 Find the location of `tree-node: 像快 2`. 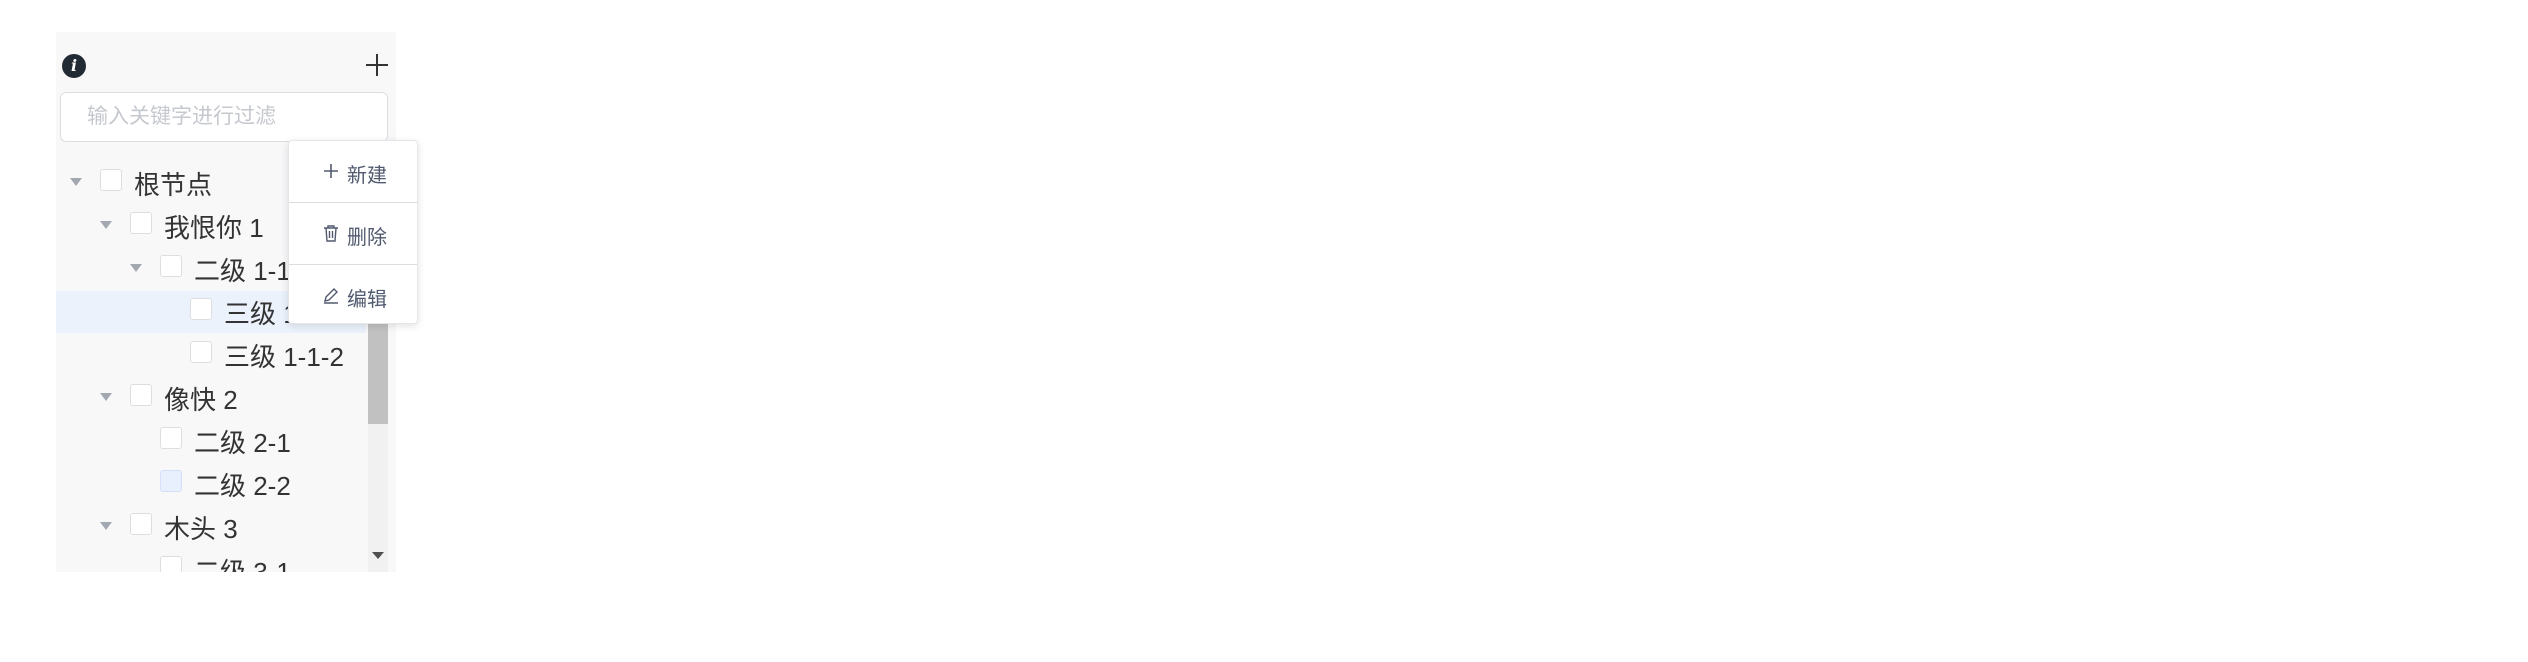

tree-node: 像快 2 is located at coordinates (211, 398).